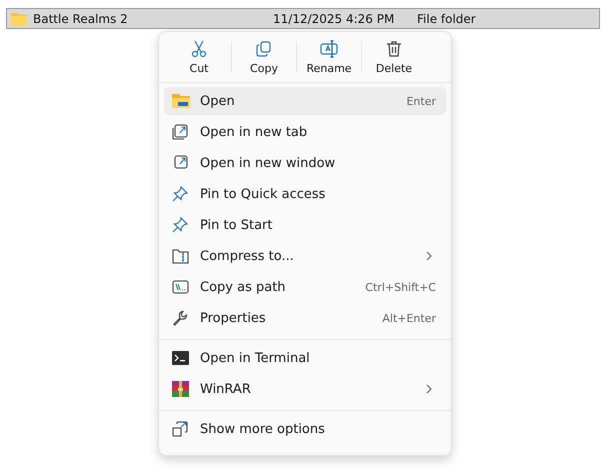 Image resolution: width=609 pixels, height=470 pixels. What do you see at coordinates (446, 19) in the screenshot?
I see `file-type: File folder` at bounding box center [446, 19].